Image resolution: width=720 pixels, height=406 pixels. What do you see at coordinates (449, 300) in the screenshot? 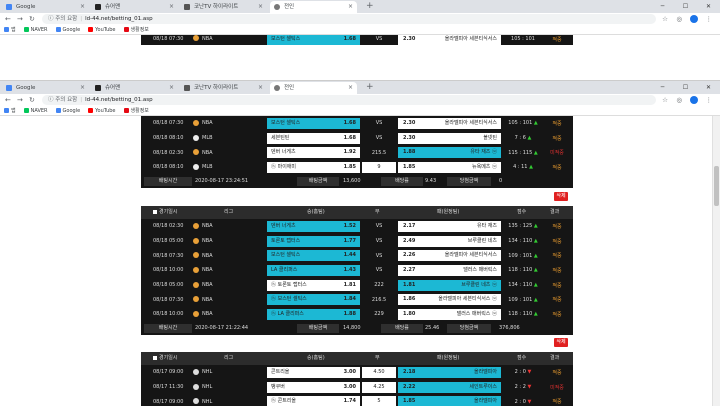
I see `away-odd-cell: 1.86 올라델피아 세븐티식서스 ⓤ` at bounding box center [449, 300].